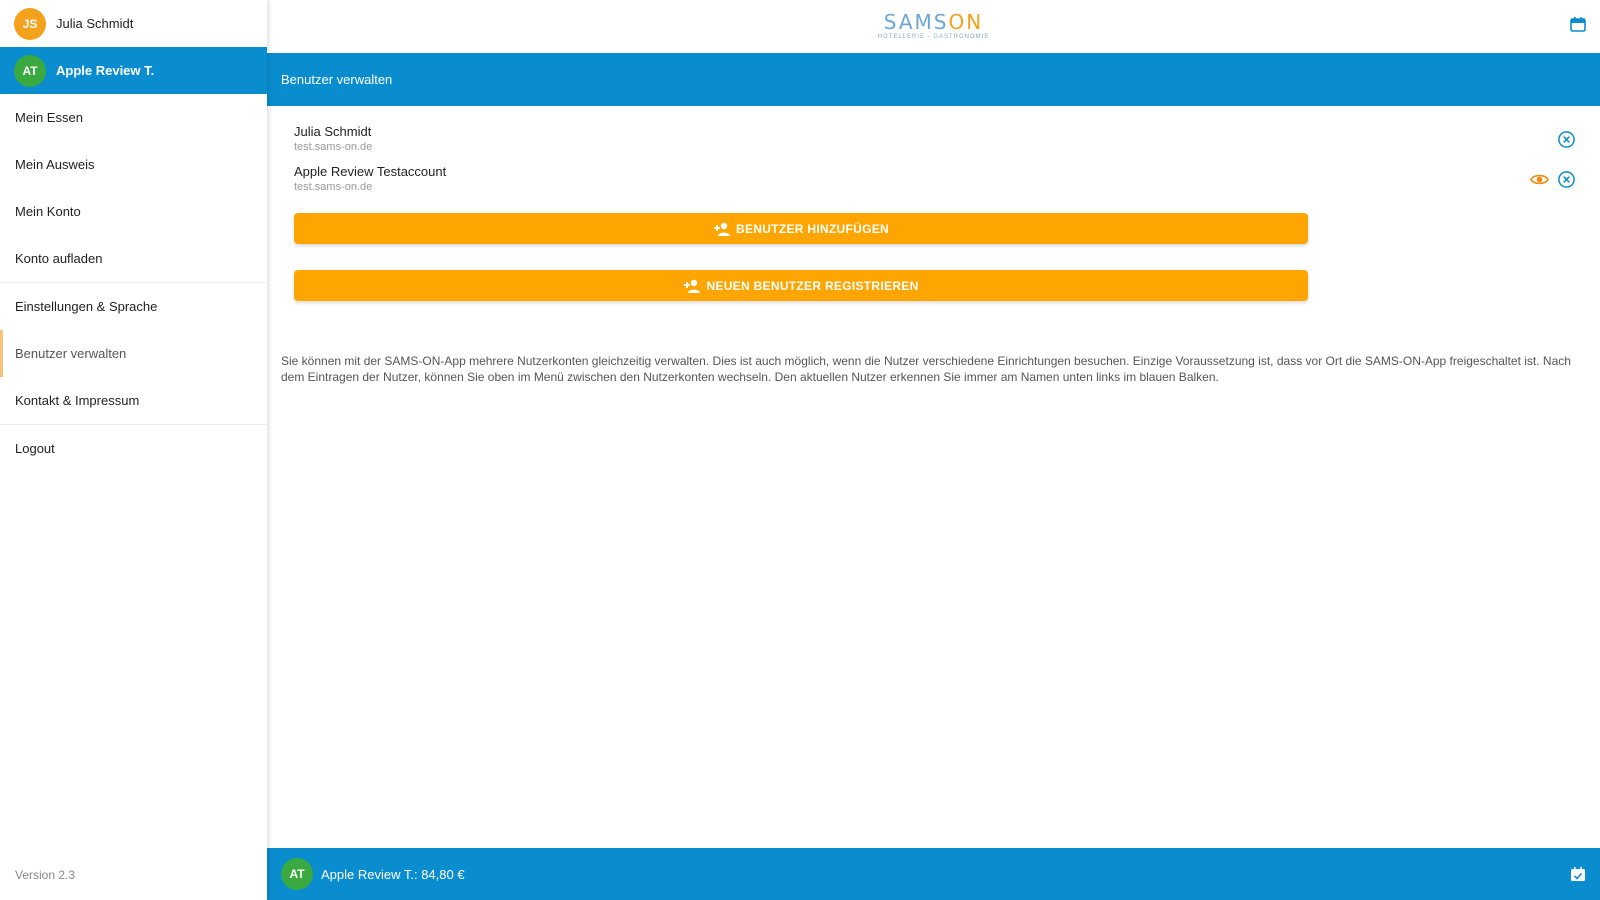  I want to click on menu-item-konto-aufladen: Konto aufladen, so click(133, 258).